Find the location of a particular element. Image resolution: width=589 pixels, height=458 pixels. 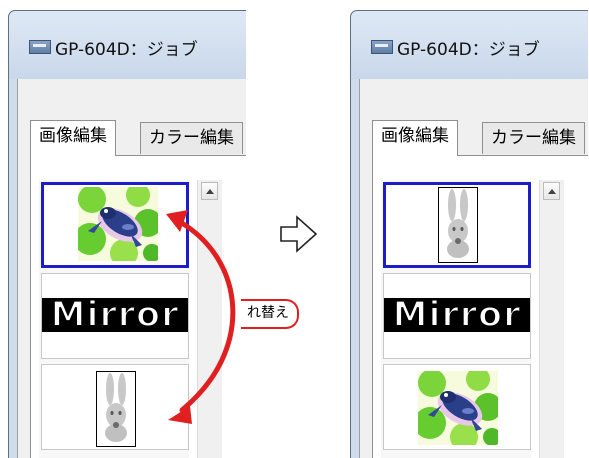

list-item-rabbit is located at coordinates (457, 225).